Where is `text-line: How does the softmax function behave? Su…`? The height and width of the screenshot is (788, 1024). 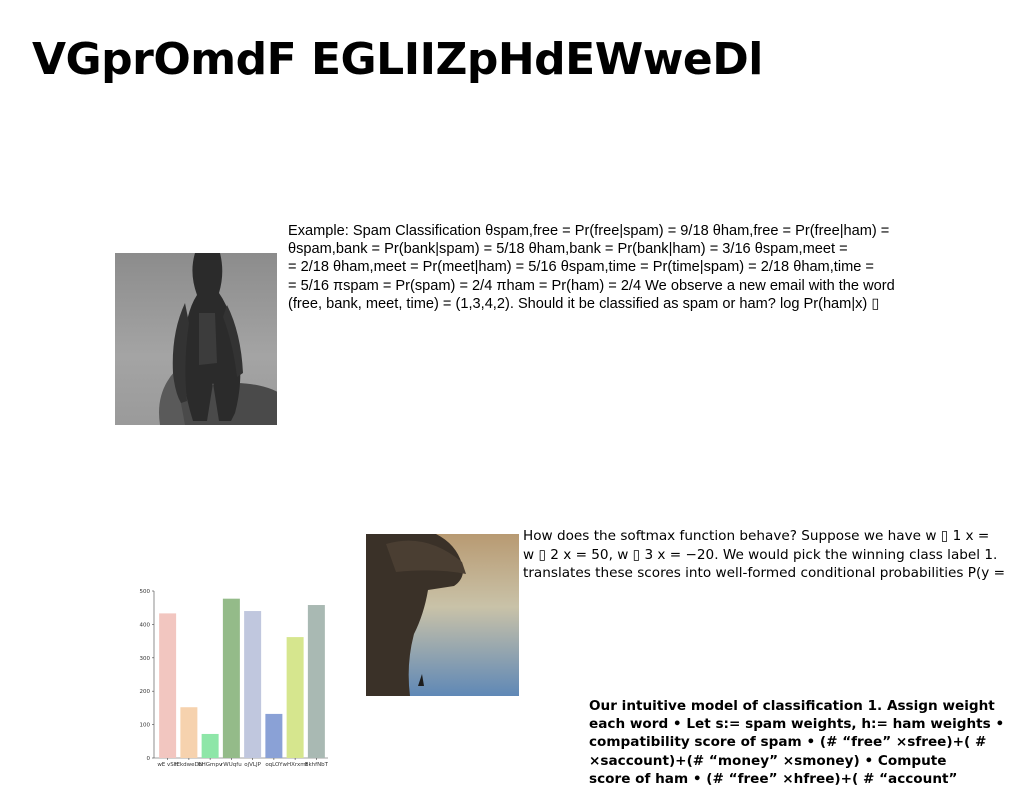 text-line: How does the softmax function behave? Su… is located at coordinates (756, 536).